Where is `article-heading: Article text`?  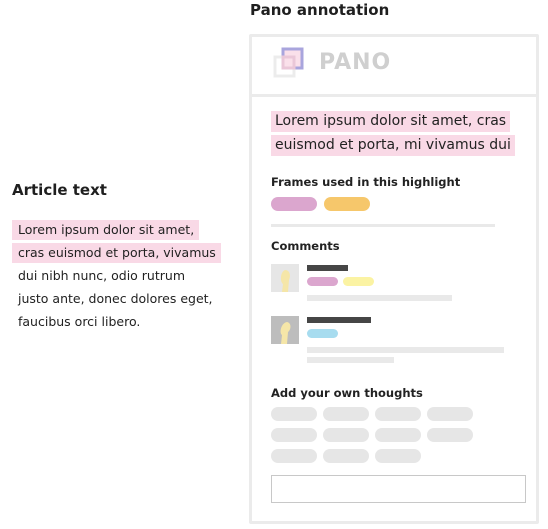 article-heading: Article text is located at coordinates (59, 190).